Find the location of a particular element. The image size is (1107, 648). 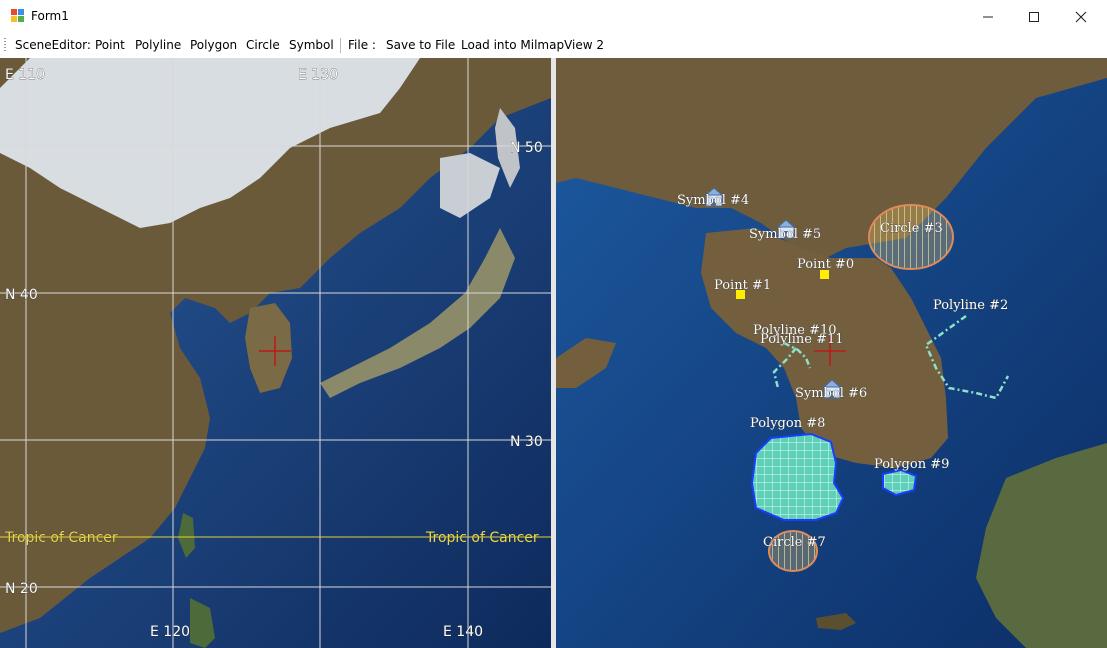

label-polygon-8: Polygon #8 is located at coordinates (787, 423).